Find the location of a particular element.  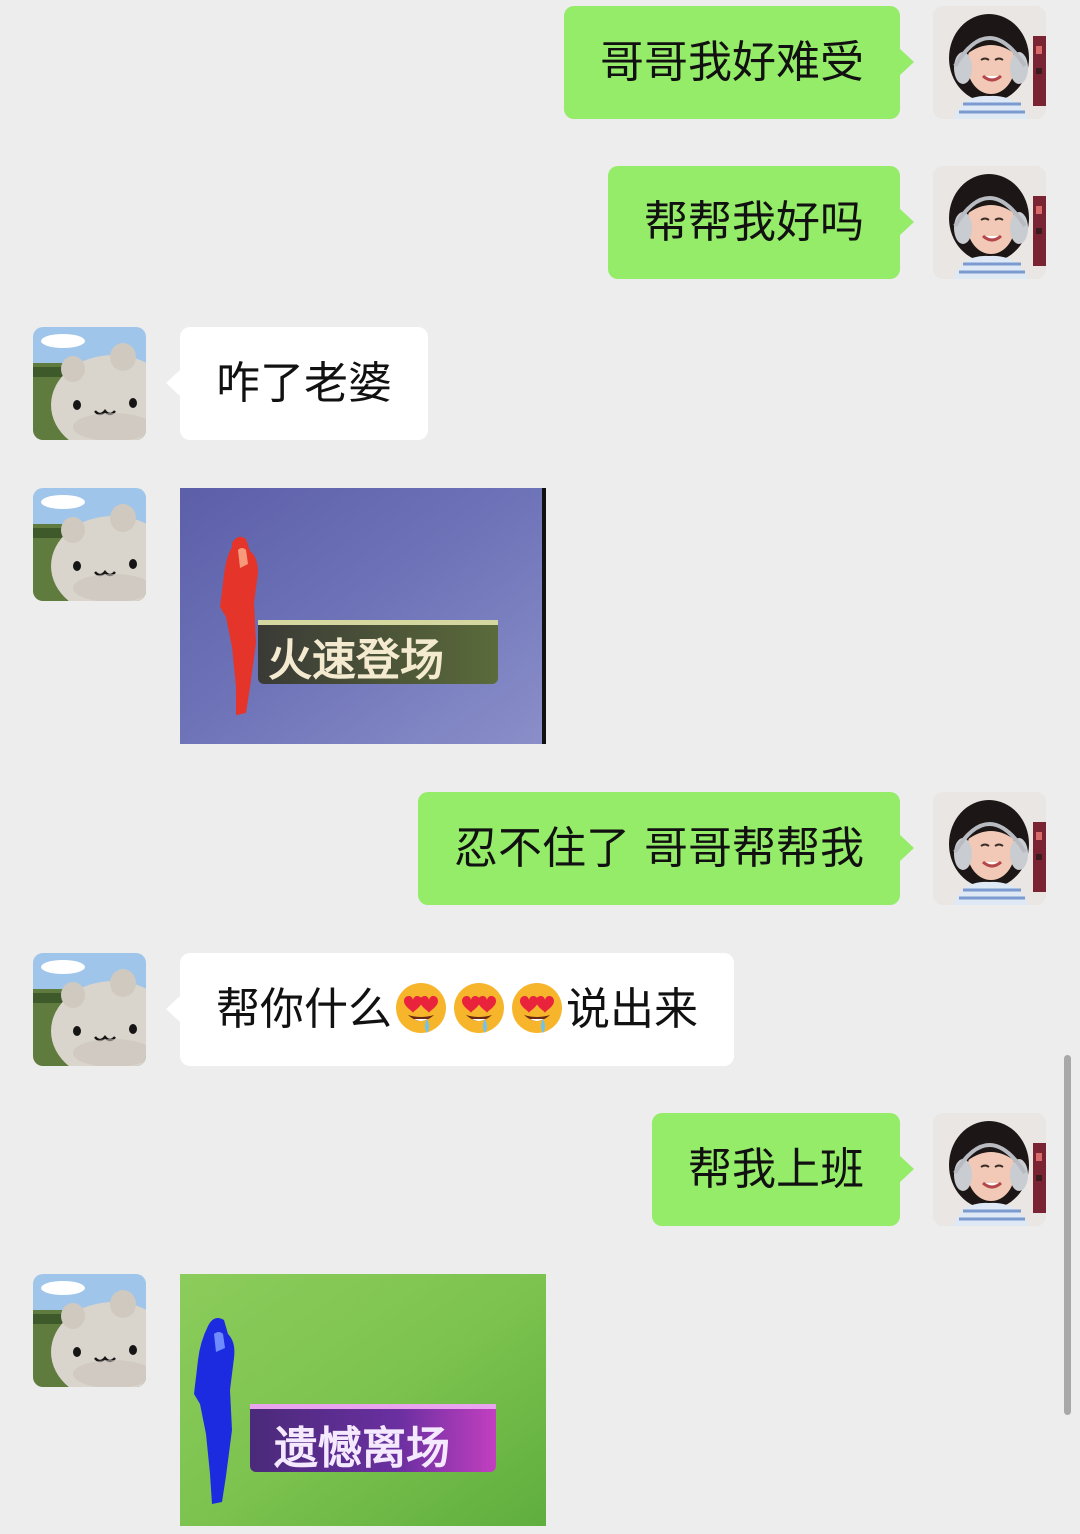

sticker-image: 遗憾离场 is located at coordinates (363, 1400).